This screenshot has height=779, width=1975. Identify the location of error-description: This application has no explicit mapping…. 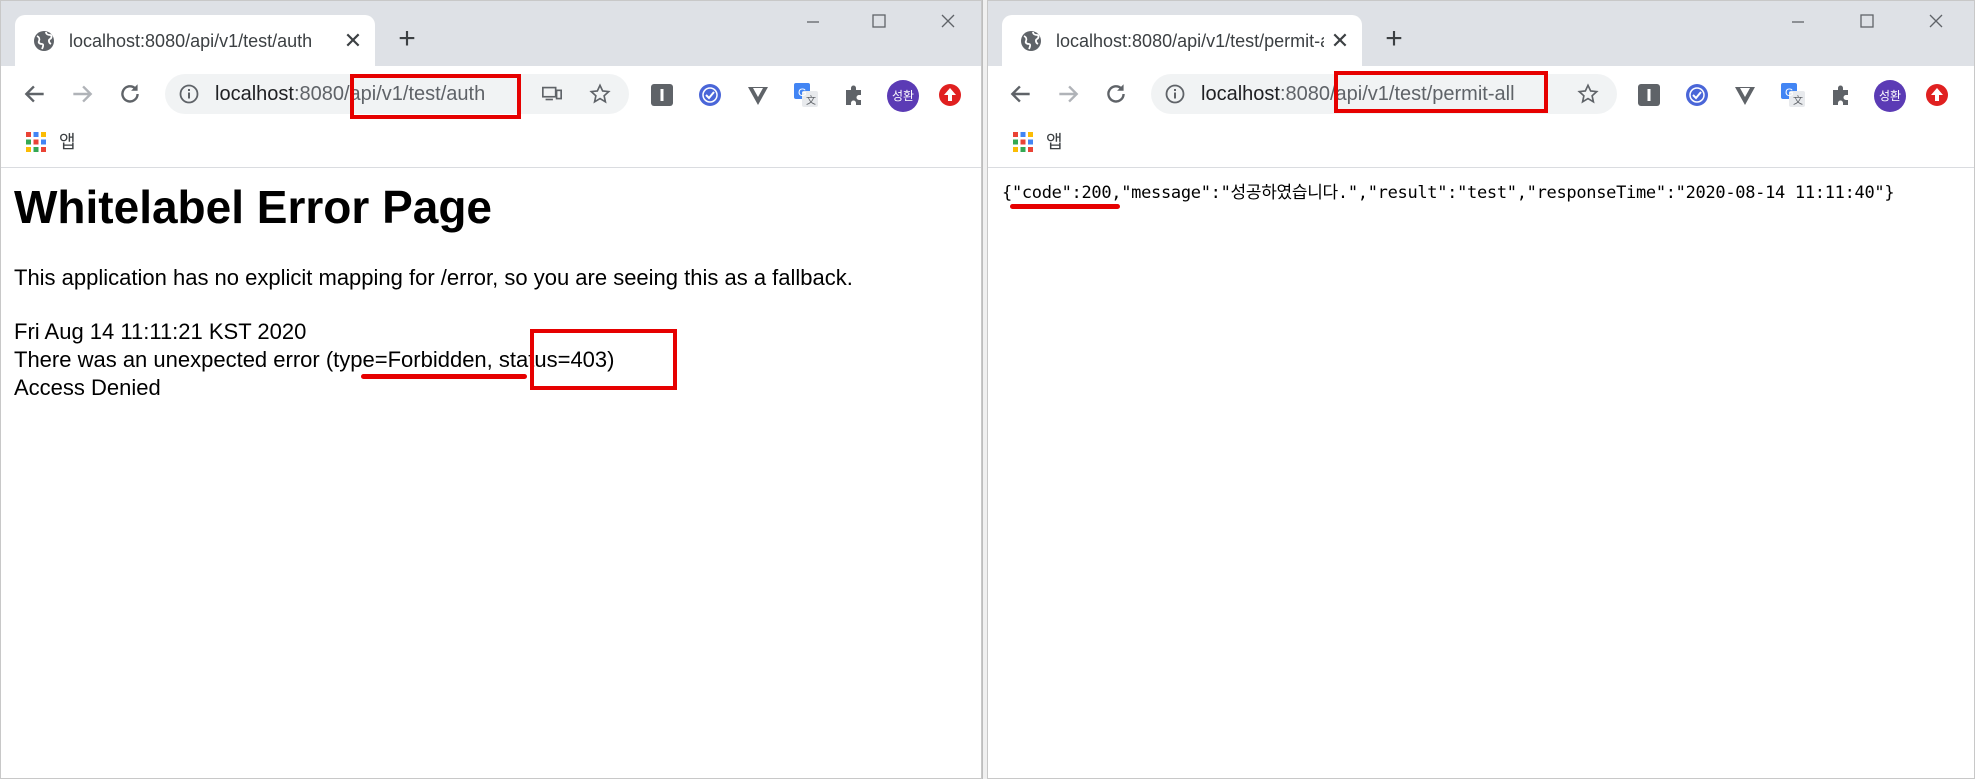
(433, 277).